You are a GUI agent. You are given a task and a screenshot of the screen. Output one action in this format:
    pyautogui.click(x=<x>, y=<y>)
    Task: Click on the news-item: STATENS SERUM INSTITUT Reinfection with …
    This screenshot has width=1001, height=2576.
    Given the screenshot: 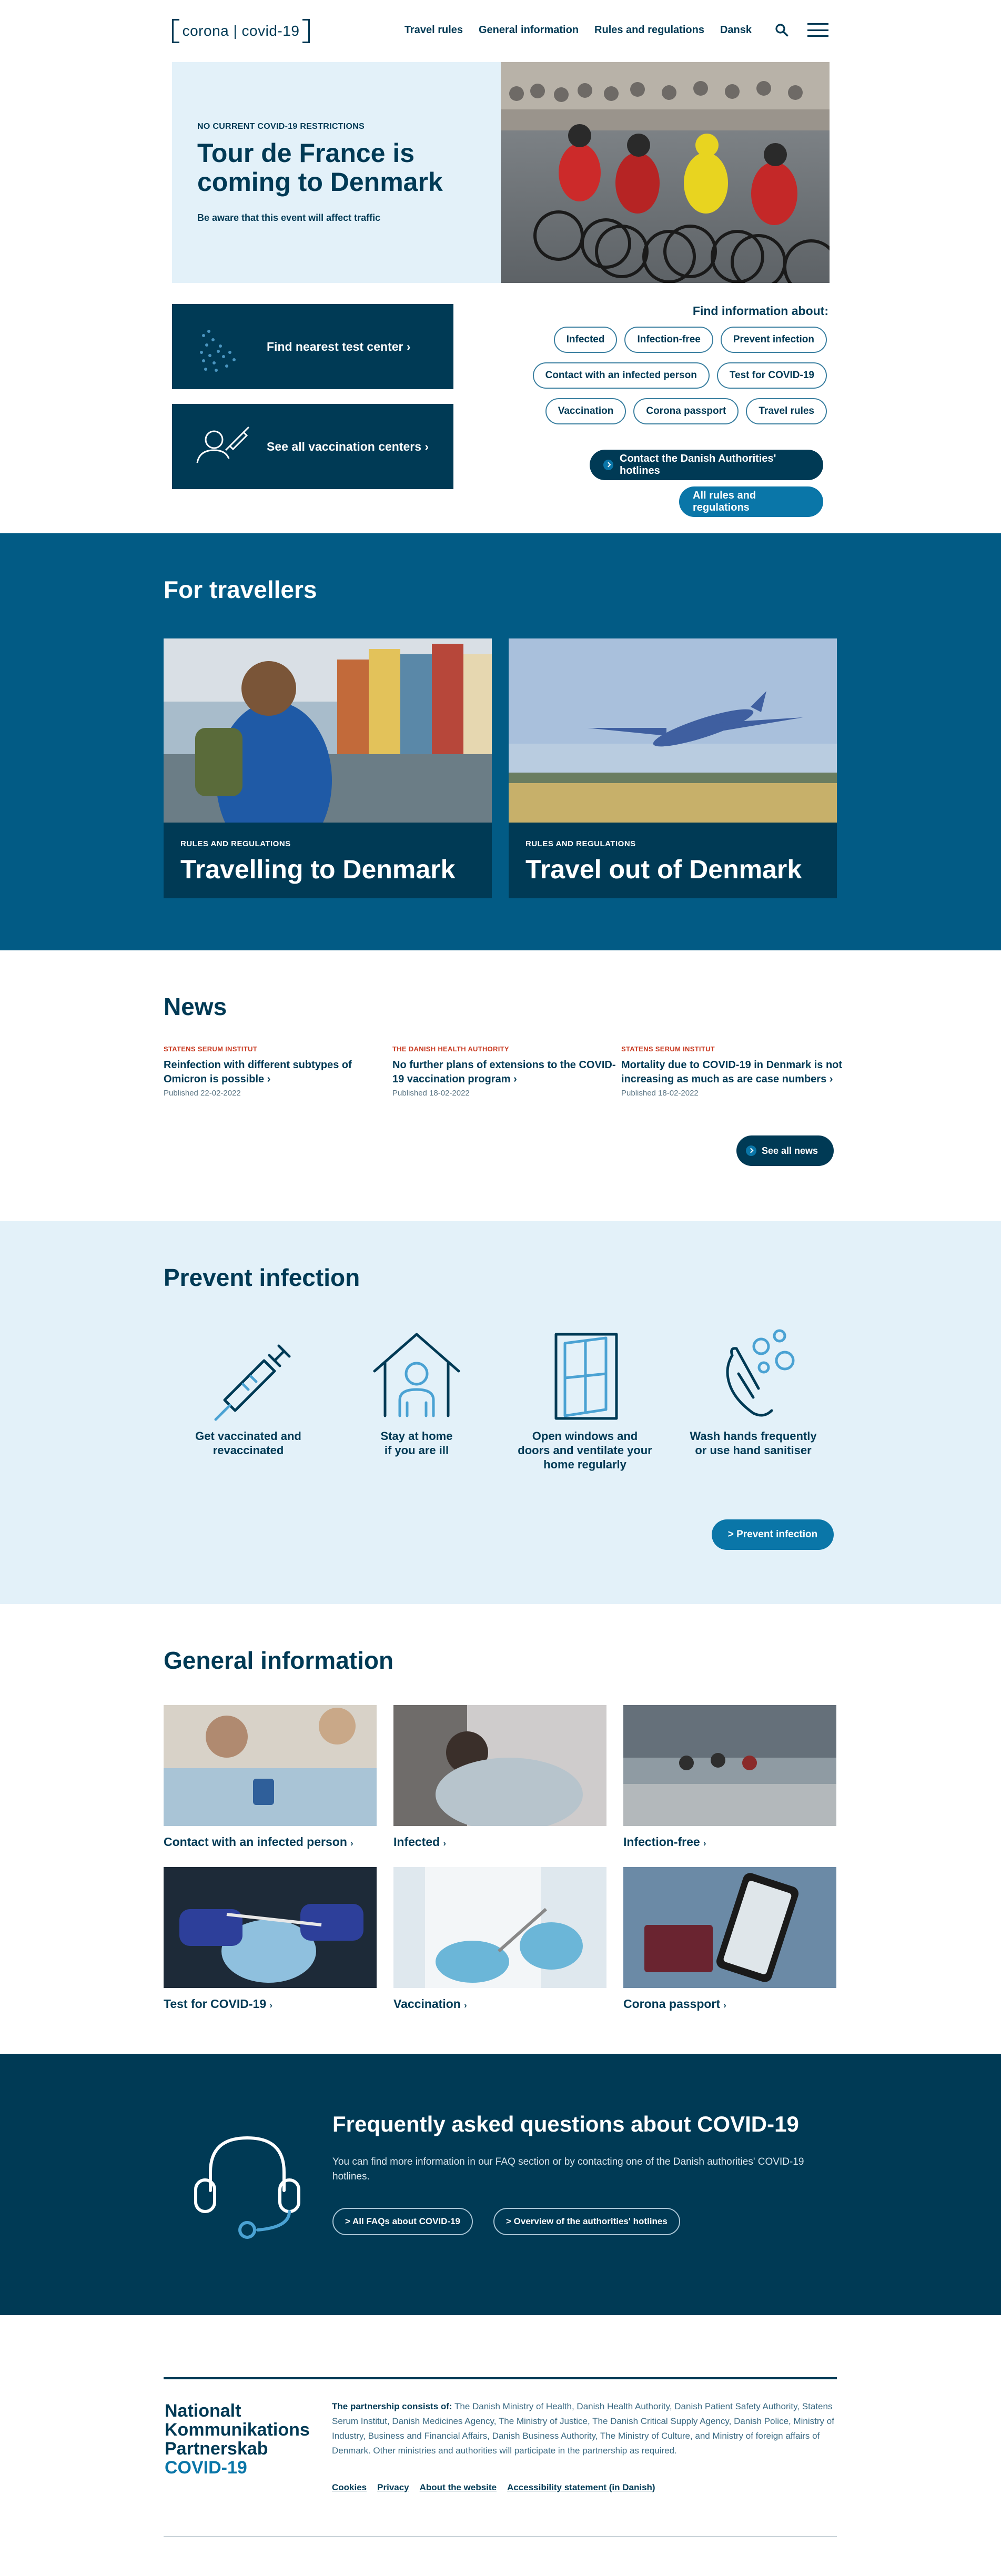 What is the action you would take?
    pyautogui.click(x=277, y=1071)
    